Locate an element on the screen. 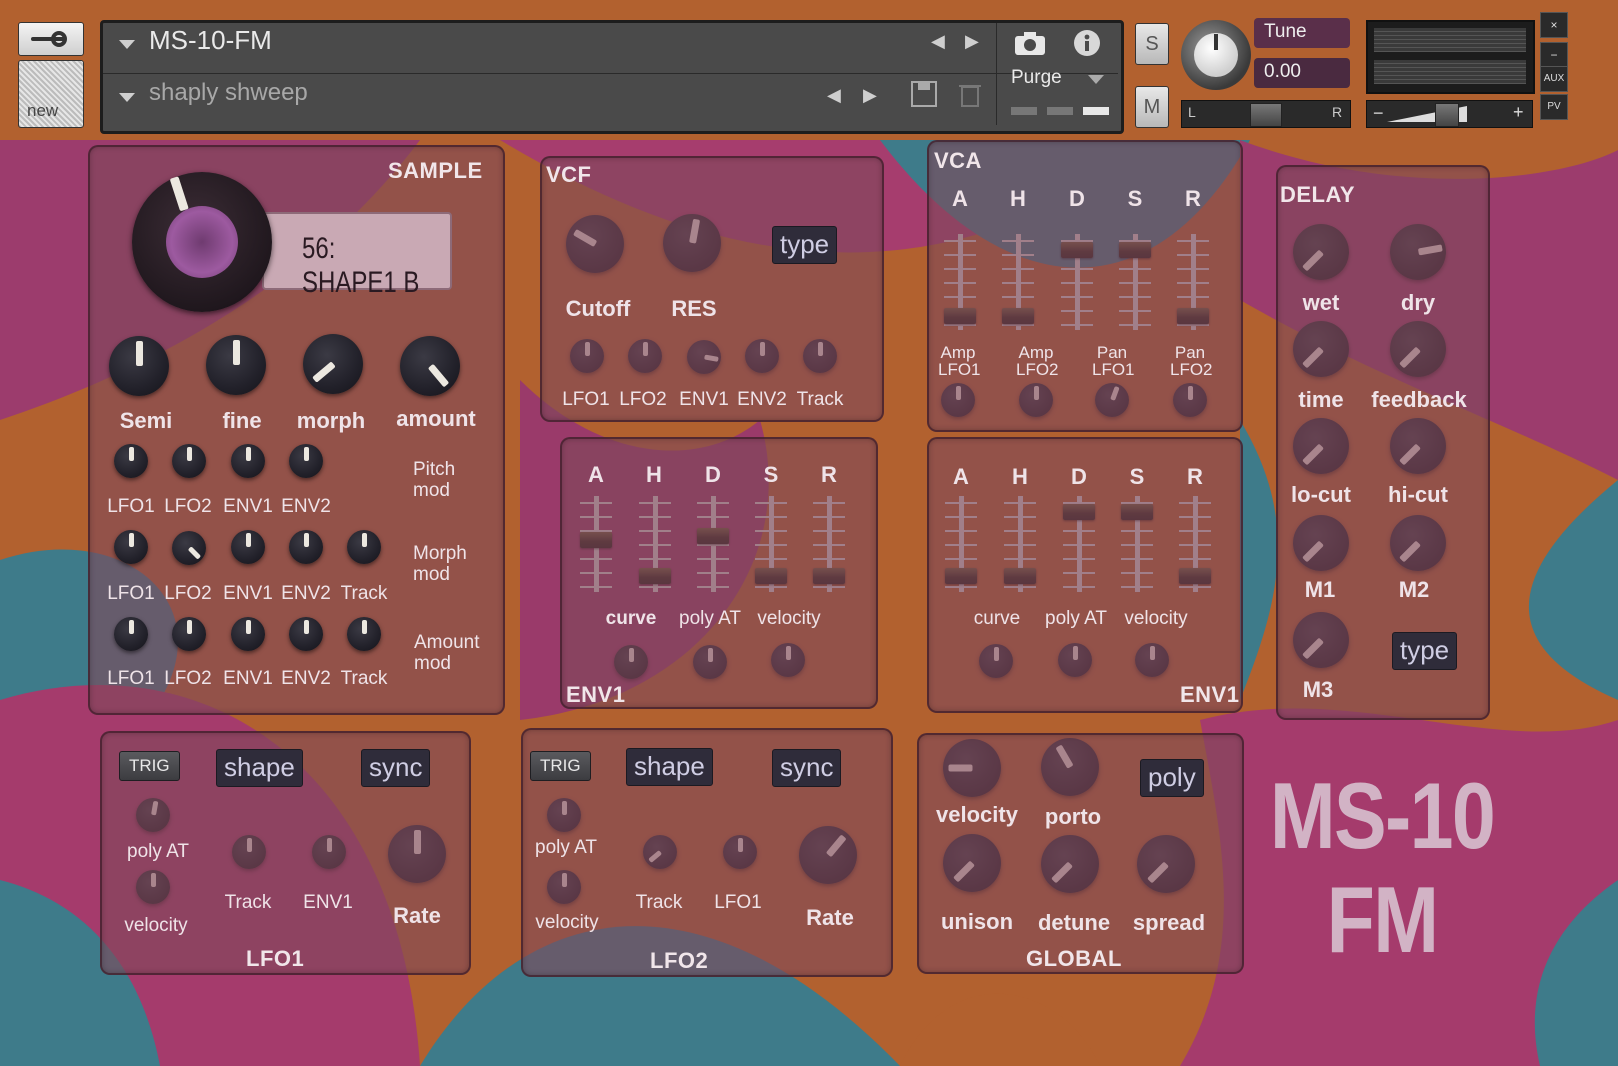  pan-slider: L R is located at coordinates (1266, 114).